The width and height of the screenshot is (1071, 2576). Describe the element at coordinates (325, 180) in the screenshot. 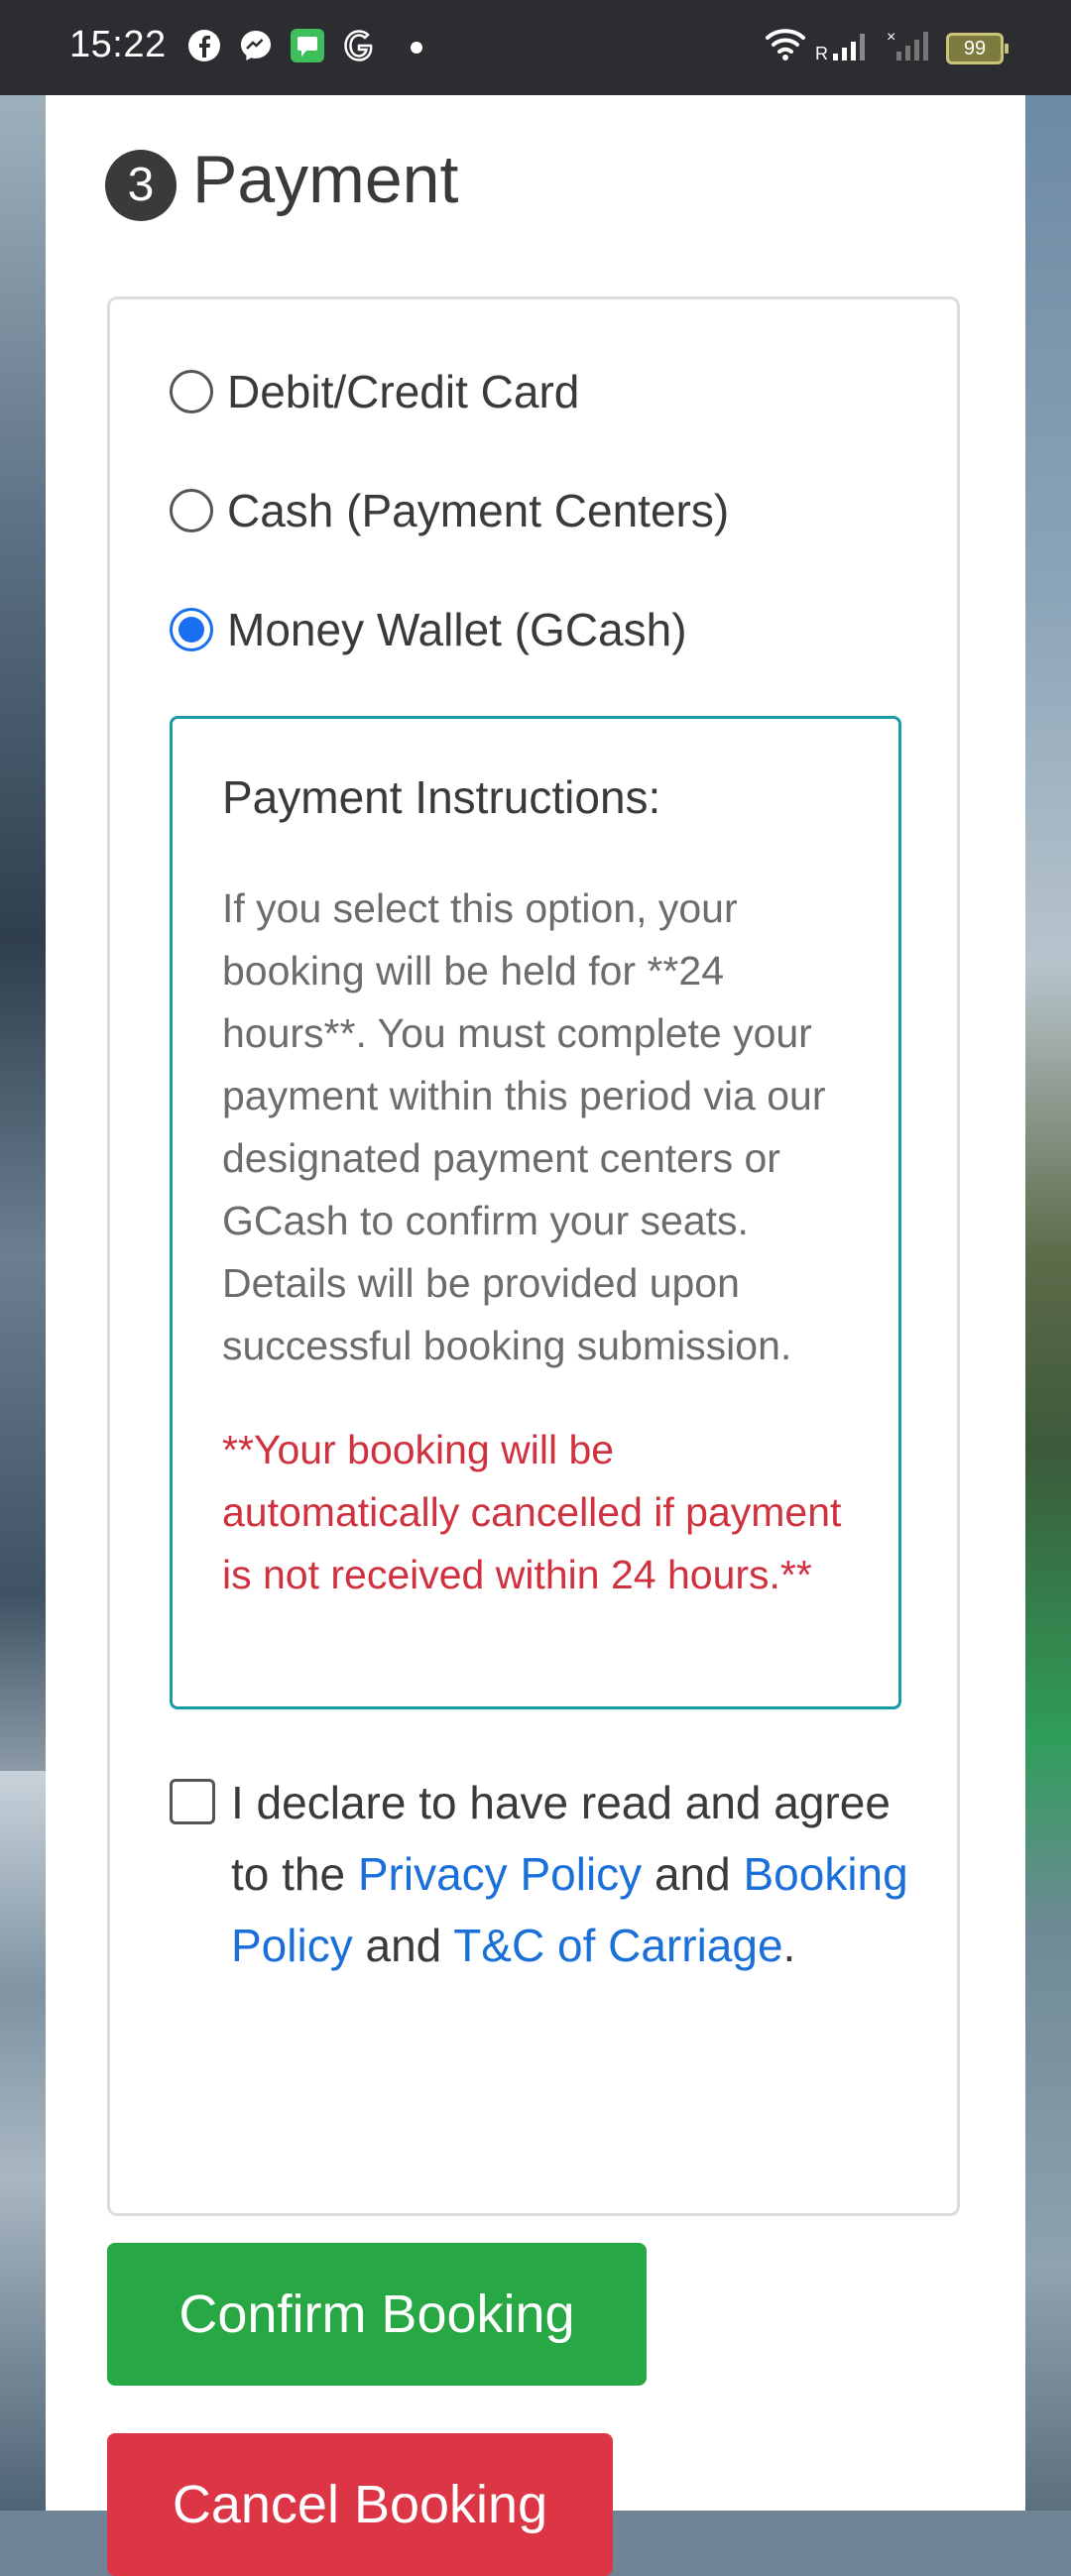

I see `section-title: Payment` at that location.